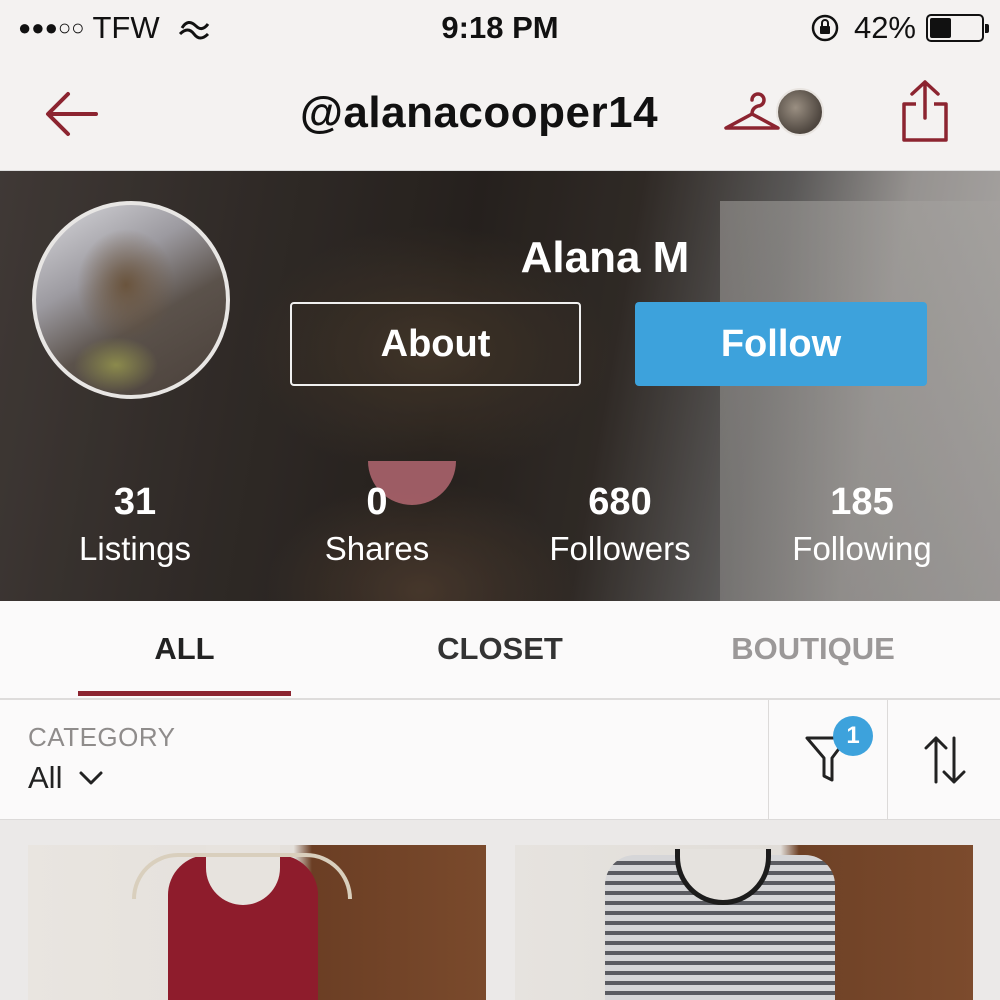 Image resolution: width=1000 pixels, height=1000 pixels. I want to click on filter-count-badge: 1, so click(853, 736).